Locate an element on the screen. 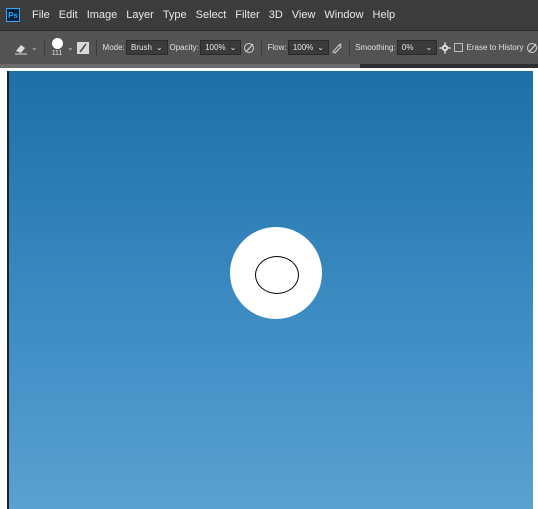 The image size is (538, 509). eraser-tool-preset: ⌄ is located at coordinates (26, 48).